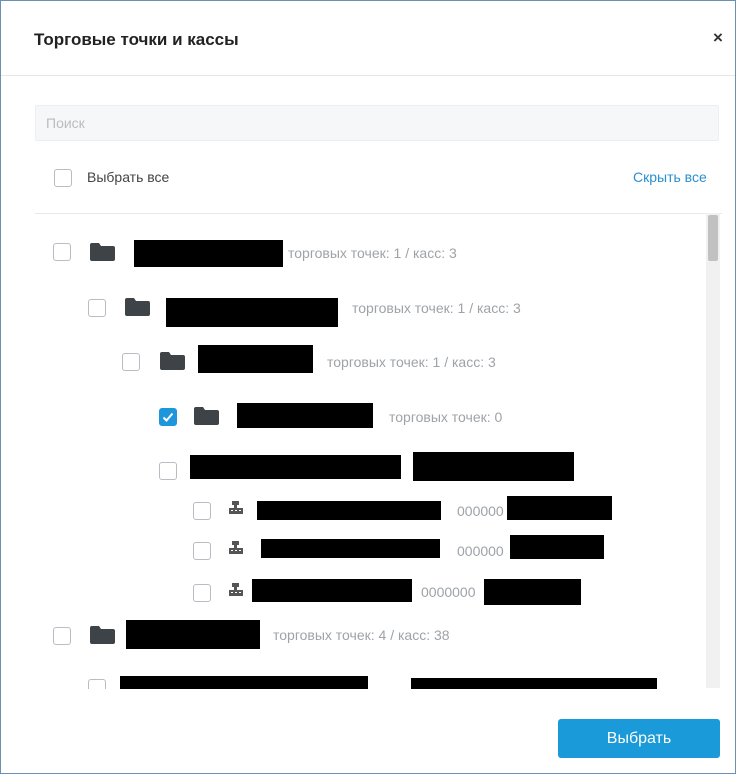 The image size is (736, 774). What do you see at coordinates (670, 177) in the screenshot?
I see `hide-all-link: Скрыть все` at bounding box center [670, 177].